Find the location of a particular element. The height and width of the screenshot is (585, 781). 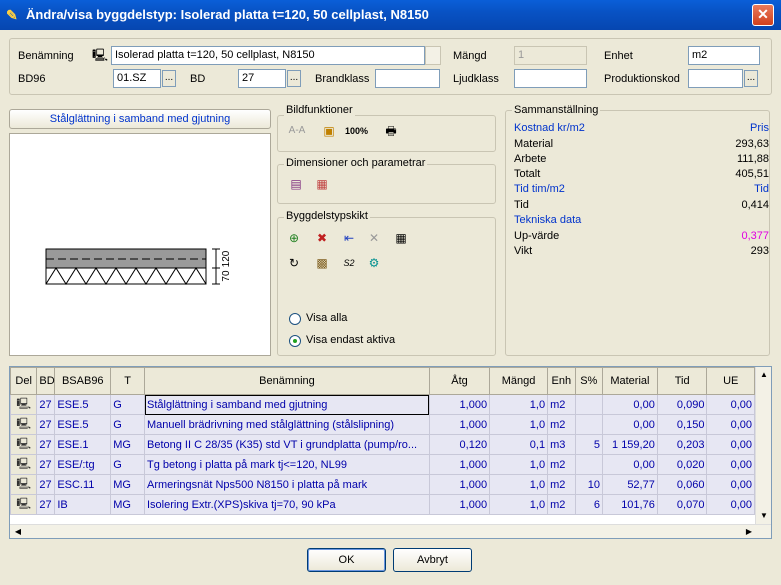

brandklass-field is located at coordinates (407, 78).